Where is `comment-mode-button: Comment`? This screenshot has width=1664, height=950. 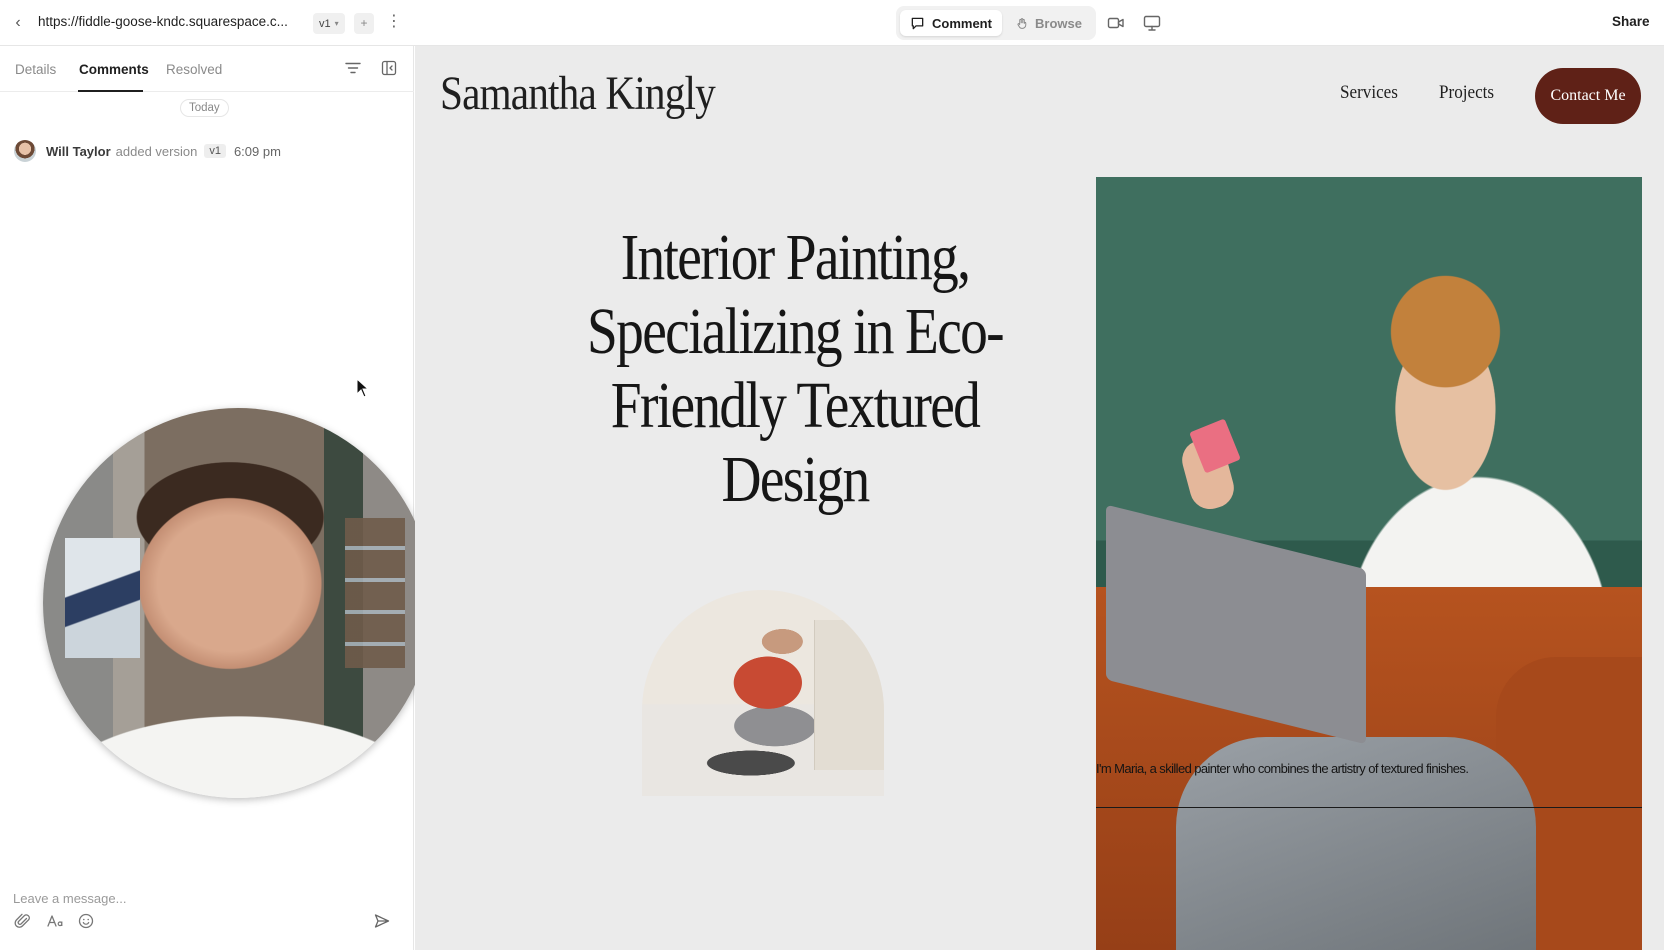 comment-mode-button: Comment is located at coordinates (951, 23).